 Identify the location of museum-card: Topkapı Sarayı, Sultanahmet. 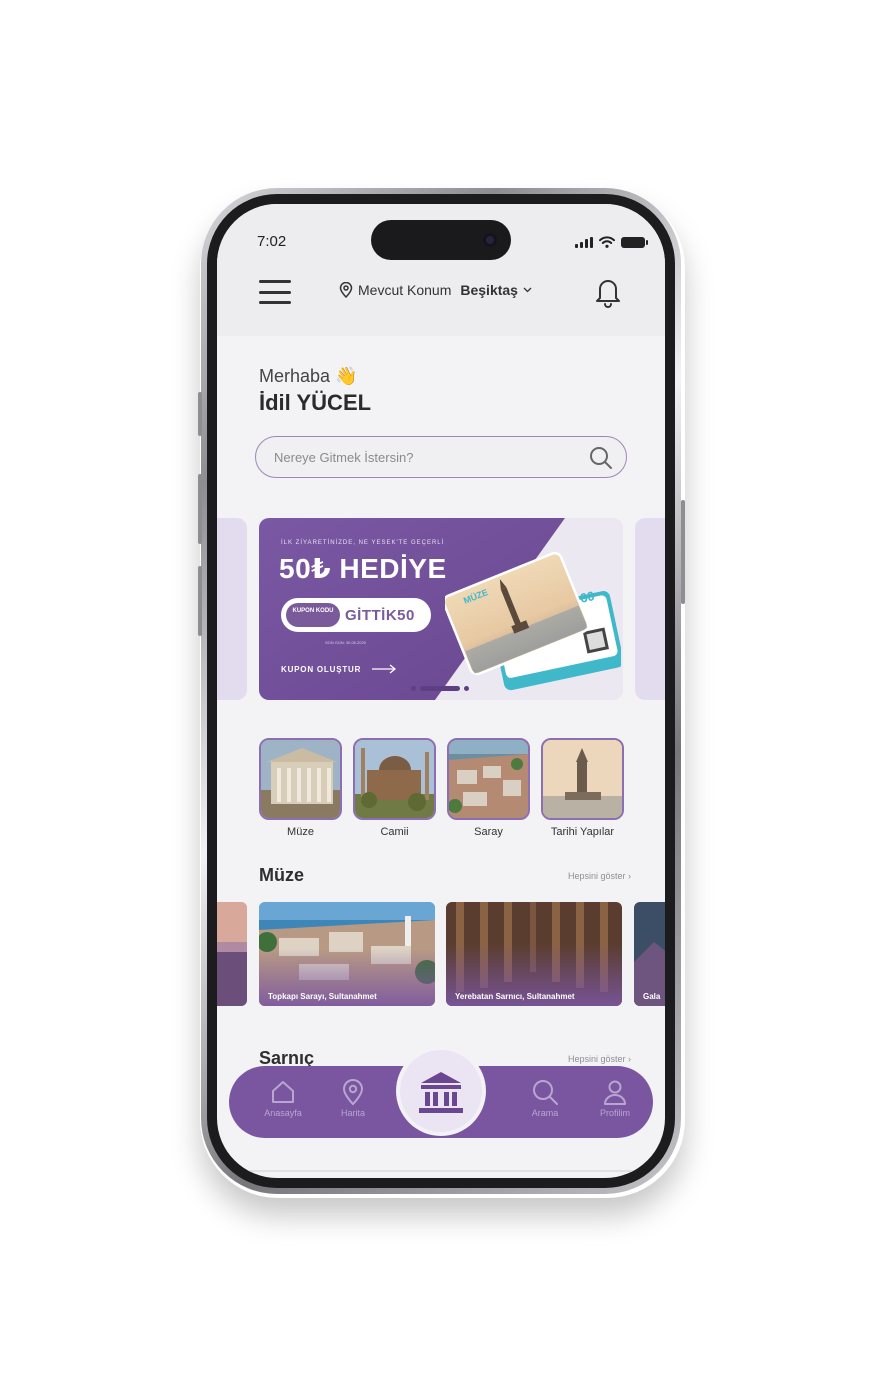
(347, 954).